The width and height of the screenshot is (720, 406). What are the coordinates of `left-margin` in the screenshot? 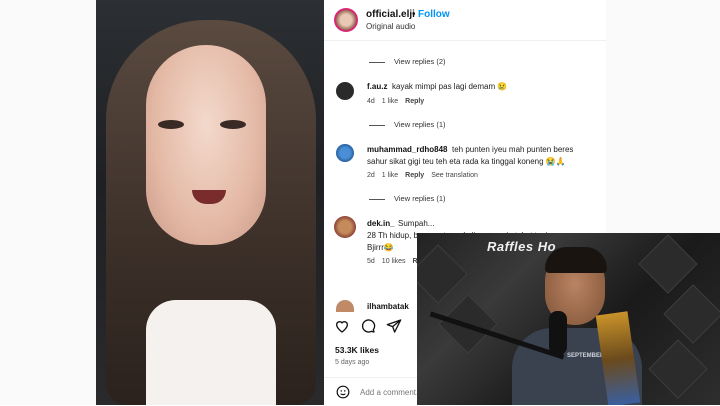 It's located at (48, 202).